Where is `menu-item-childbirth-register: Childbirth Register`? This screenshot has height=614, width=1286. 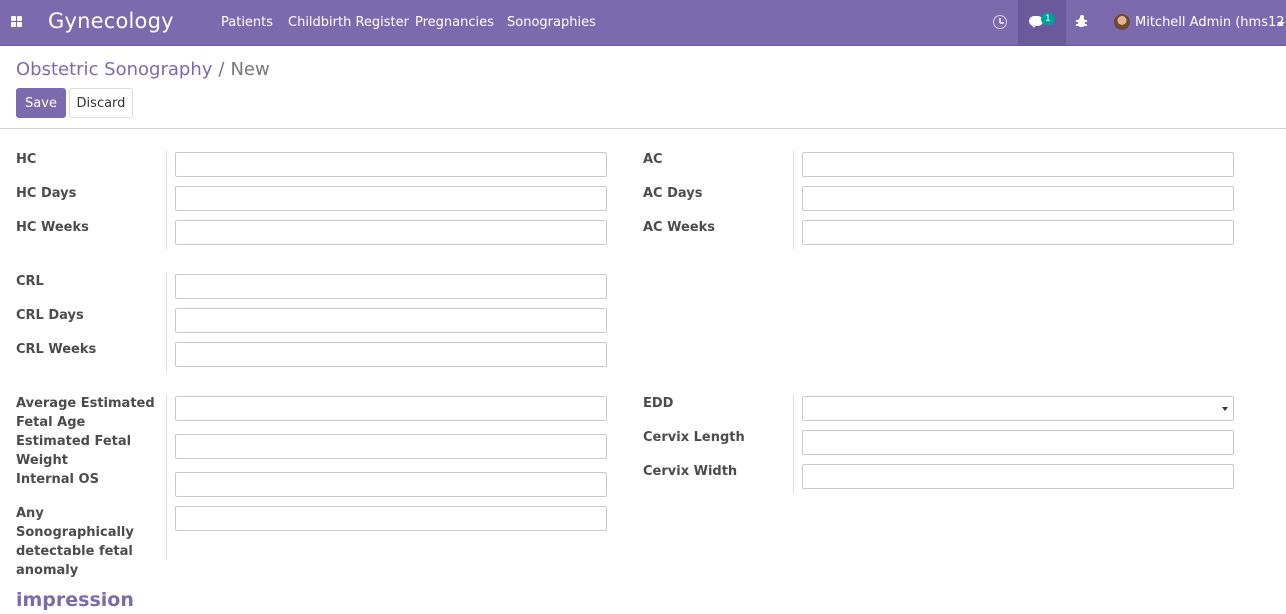 menu-item-childbirth-register: Childbirth Register is located at coordinates (348, 22).